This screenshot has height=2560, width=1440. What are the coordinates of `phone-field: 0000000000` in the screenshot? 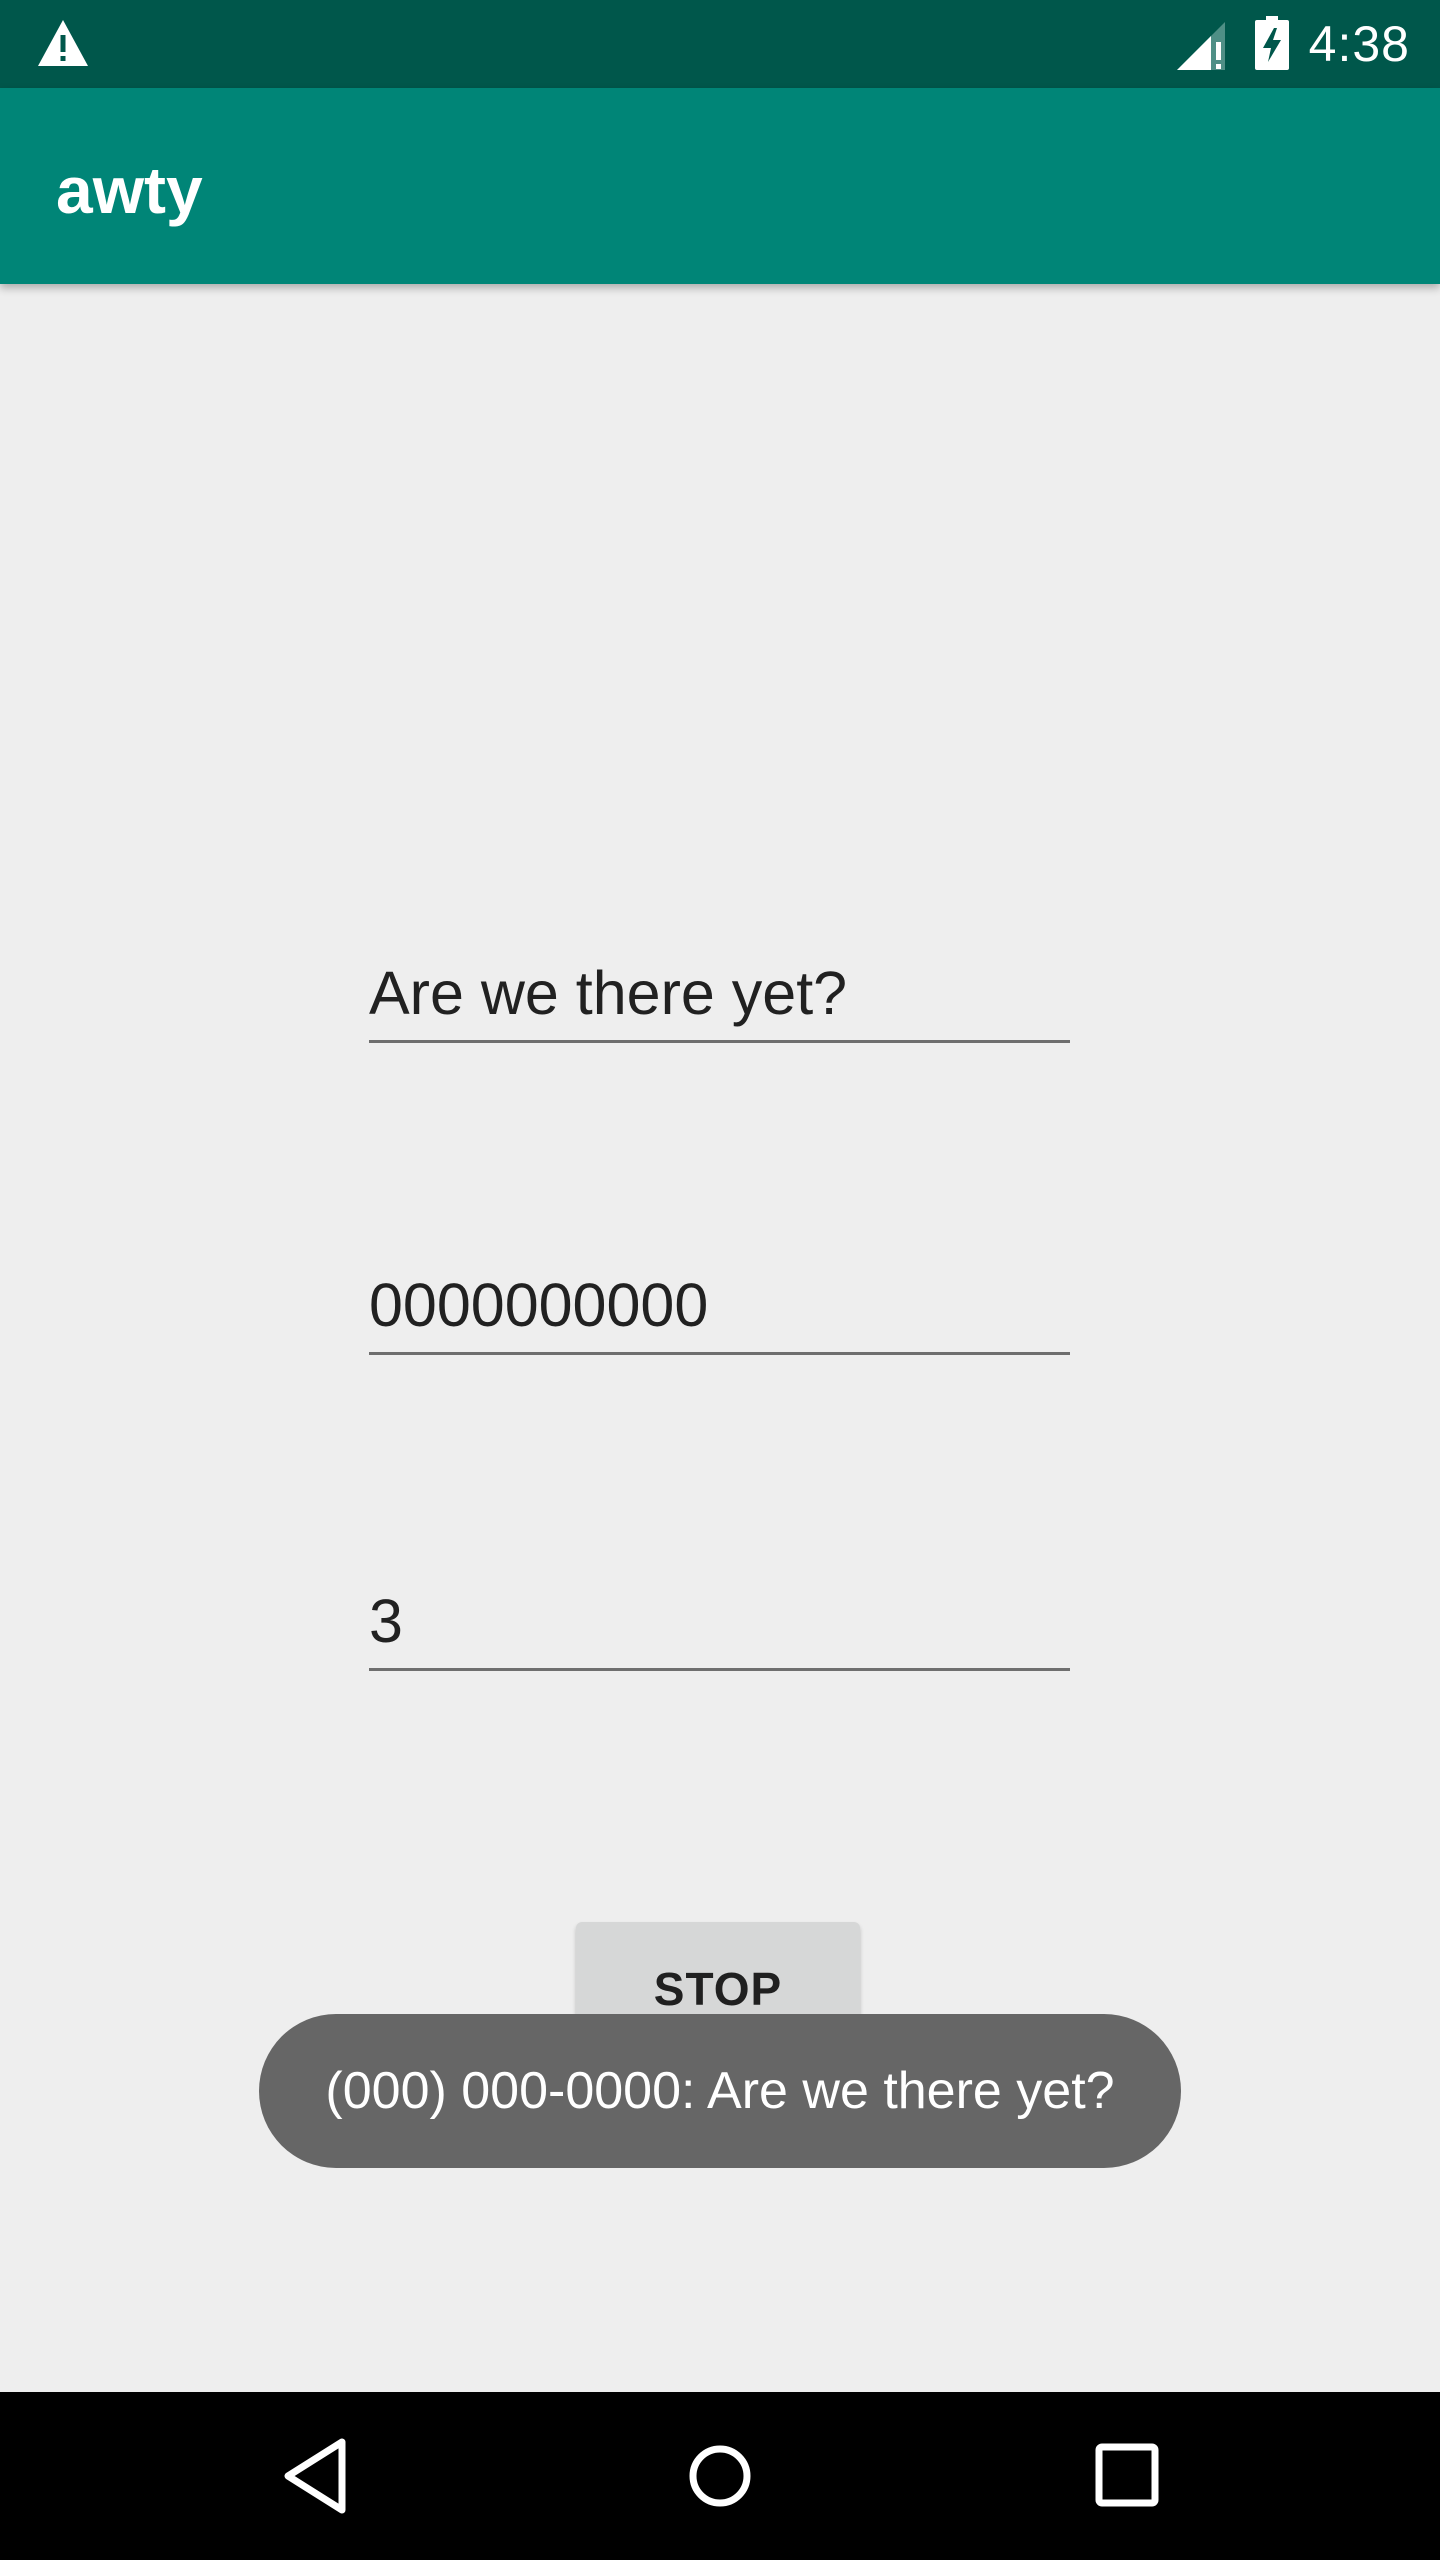 It's located at (719, 1312).